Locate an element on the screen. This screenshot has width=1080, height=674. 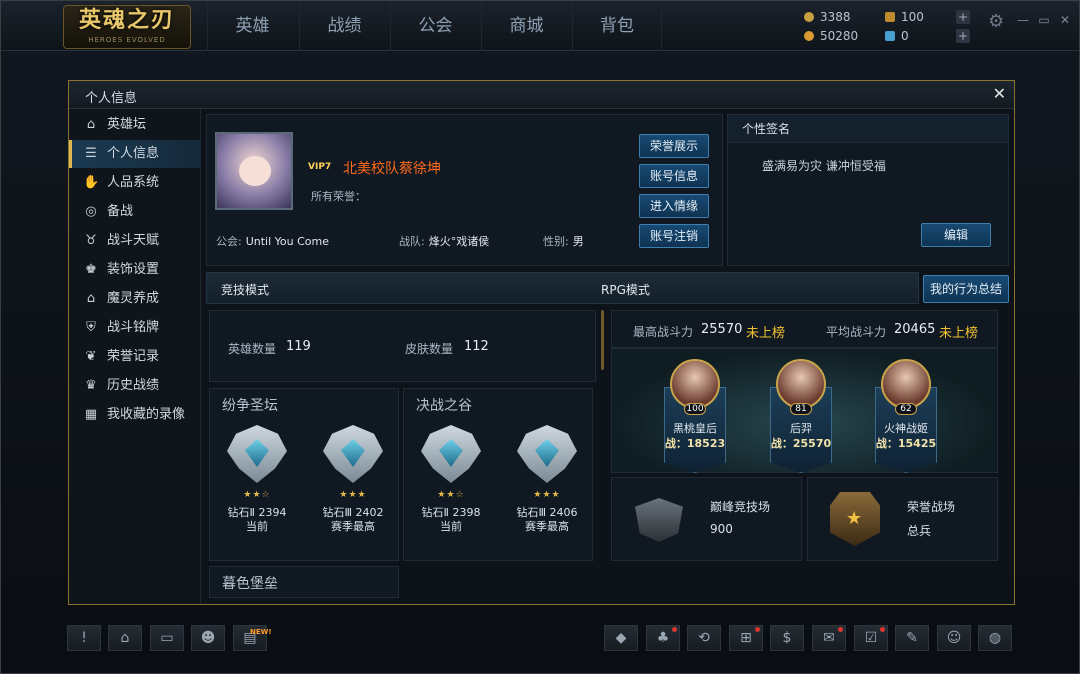
tab-arena-mode: 竞技模式 is located at coordinates (245, 289).